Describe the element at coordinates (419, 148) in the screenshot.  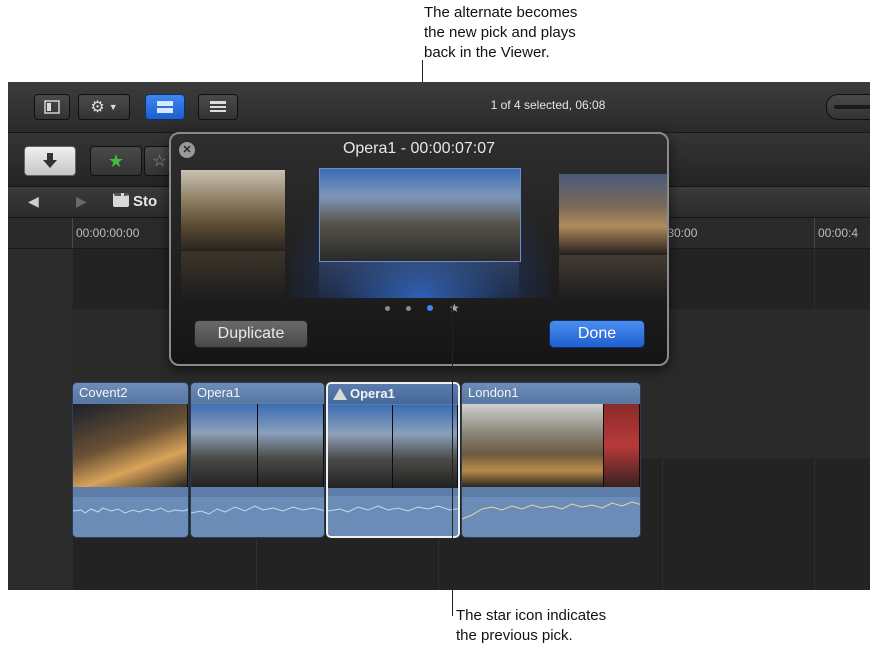
I see `audition-title: Opera1 - 00:00:07:07` at that location.